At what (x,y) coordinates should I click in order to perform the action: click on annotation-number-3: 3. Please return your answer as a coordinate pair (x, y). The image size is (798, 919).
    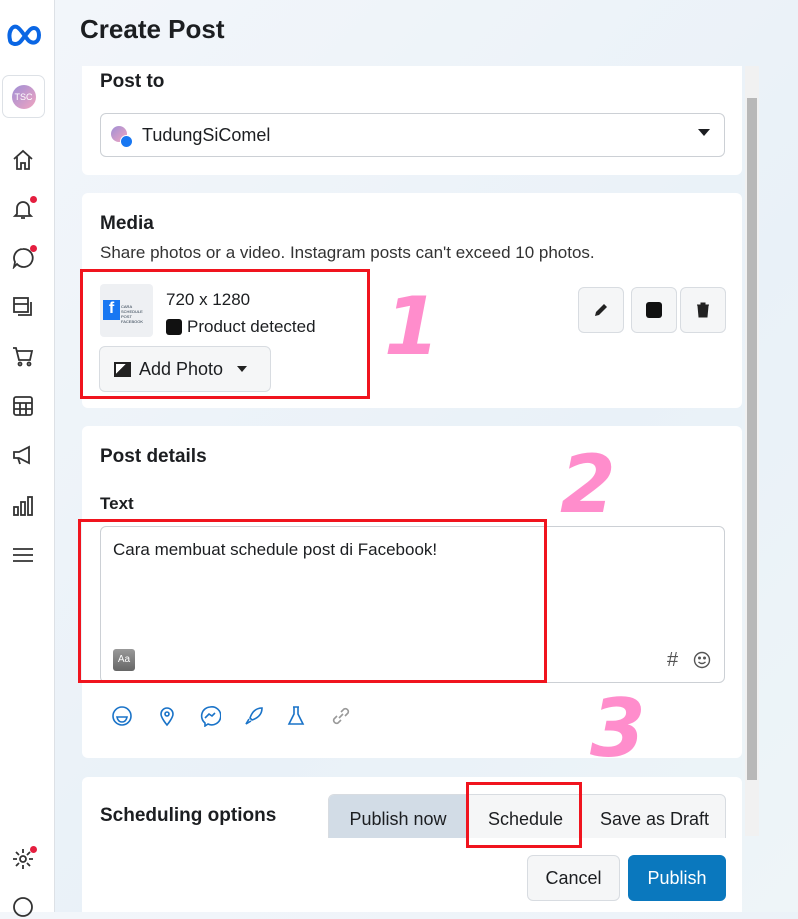
    Looking at the image, I should click on (618, 728).